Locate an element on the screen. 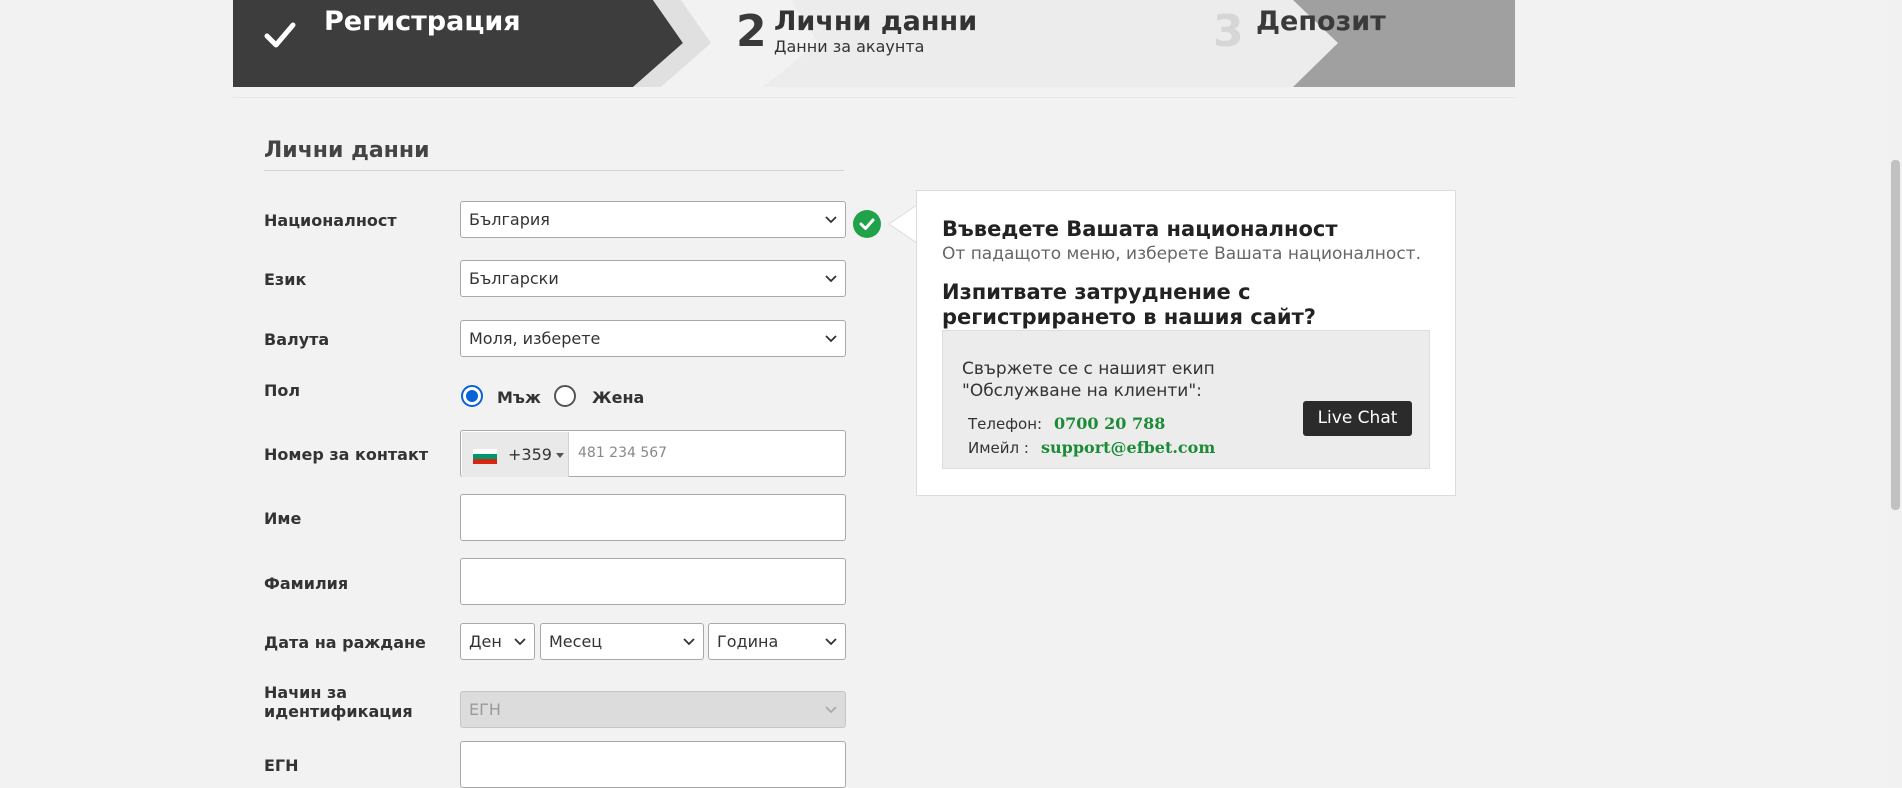 Image resolution: width=1902 pixels, height=788 pixels. page-scrollbar is located at coordinates (1895, 393).